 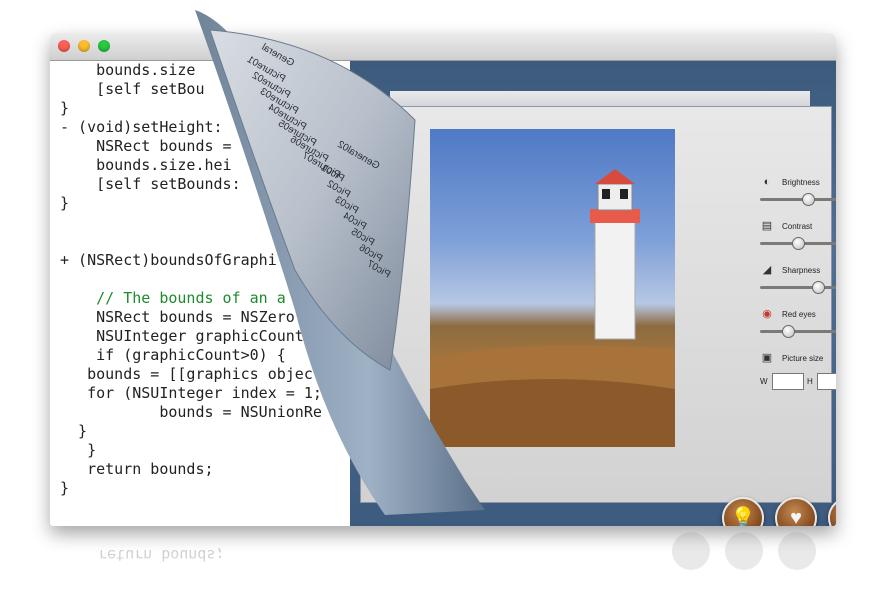 I want to click on code-line-22: }, so click(x=65, y=488).